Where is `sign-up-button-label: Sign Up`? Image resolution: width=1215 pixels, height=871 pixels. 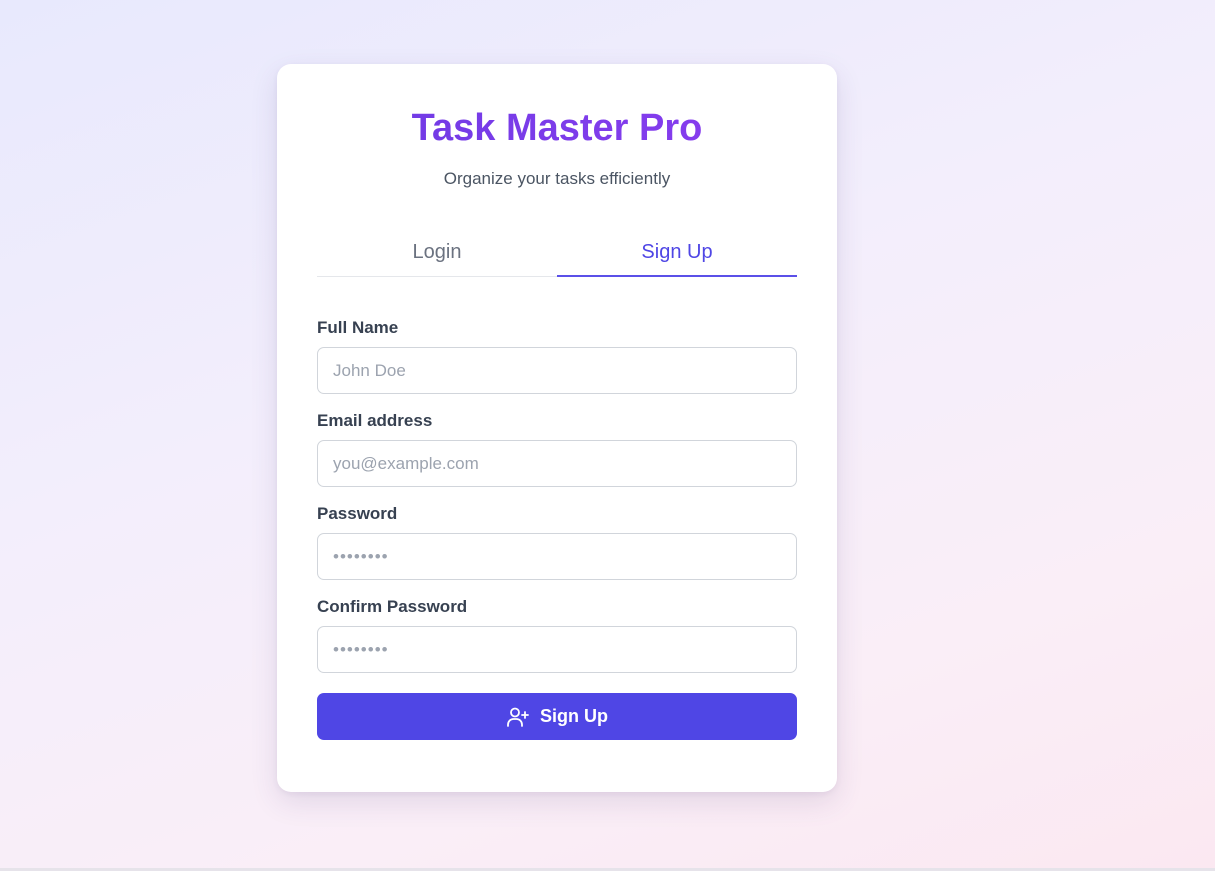
sign-up-button-label: Sign Up is located at coordinates (574, 716).